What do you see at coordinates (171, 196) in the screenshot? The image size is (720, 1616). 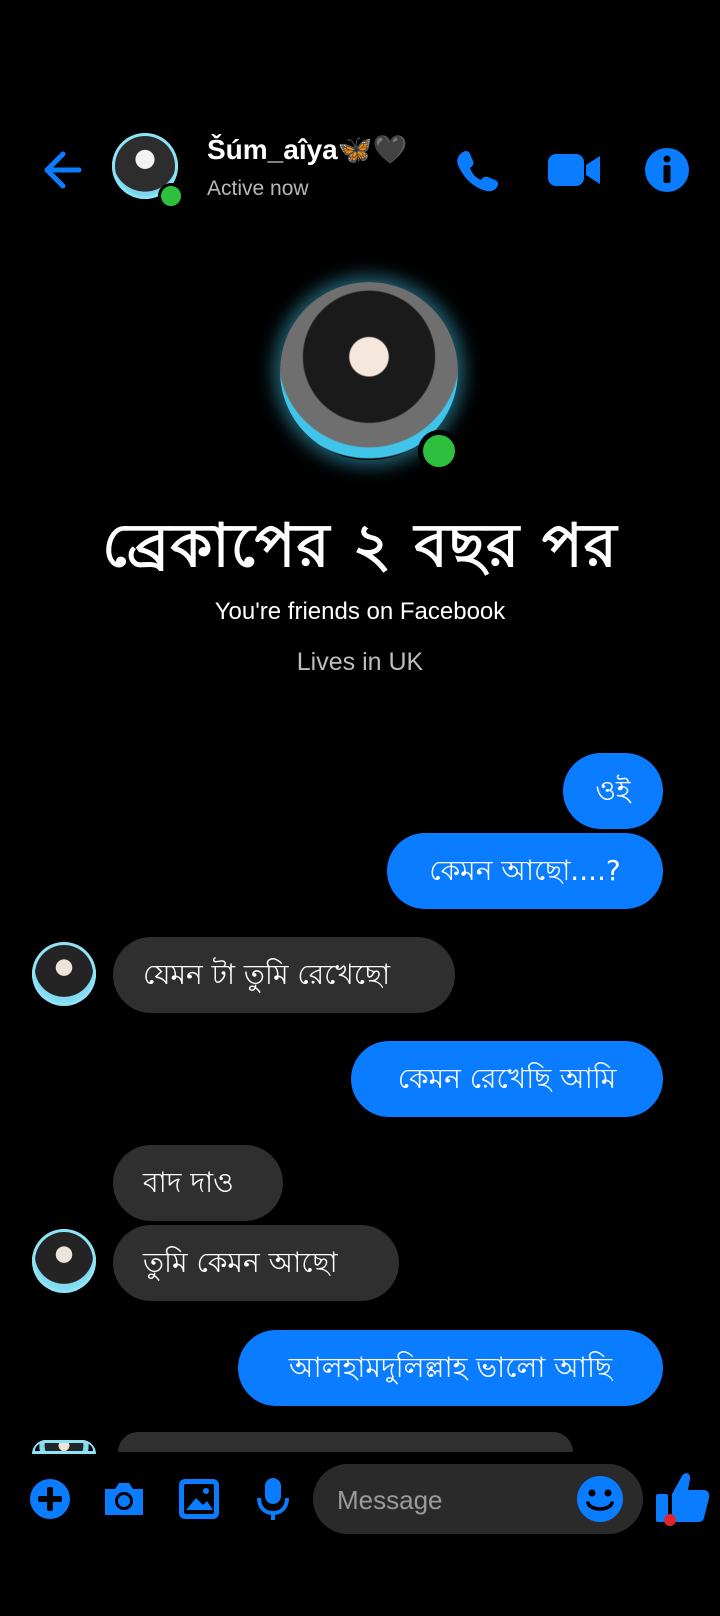 I see `online-indicator` at bounding box center [171, 196].